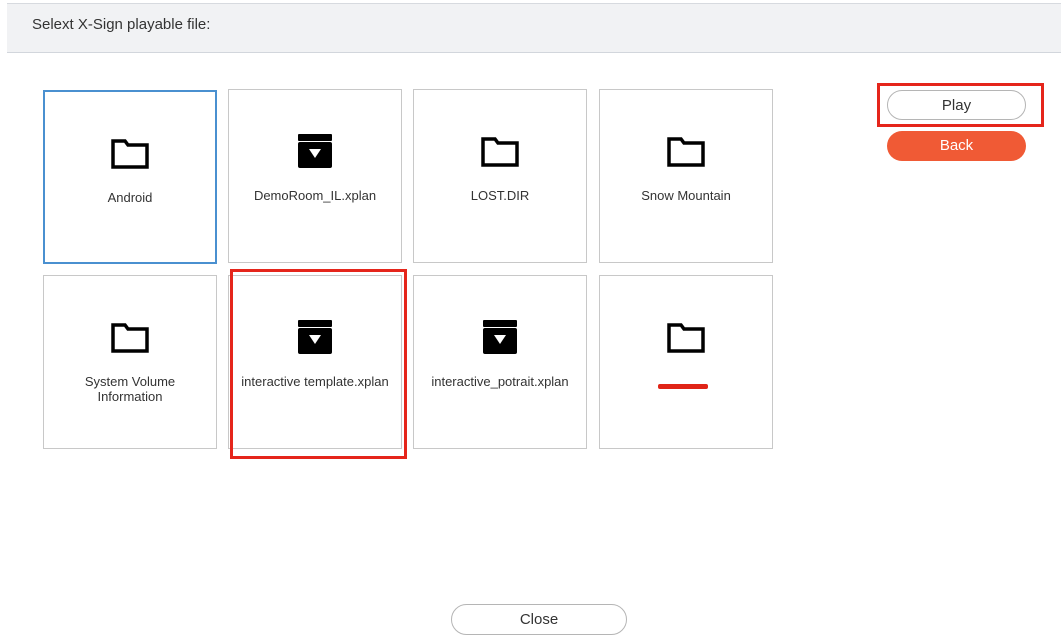 The image size is (1061, 635). Describe the element at coordinates (500, 362) in the screenshot. I see `file-tile-interactive-potrait: interactive_potrait.xplan` at that location.